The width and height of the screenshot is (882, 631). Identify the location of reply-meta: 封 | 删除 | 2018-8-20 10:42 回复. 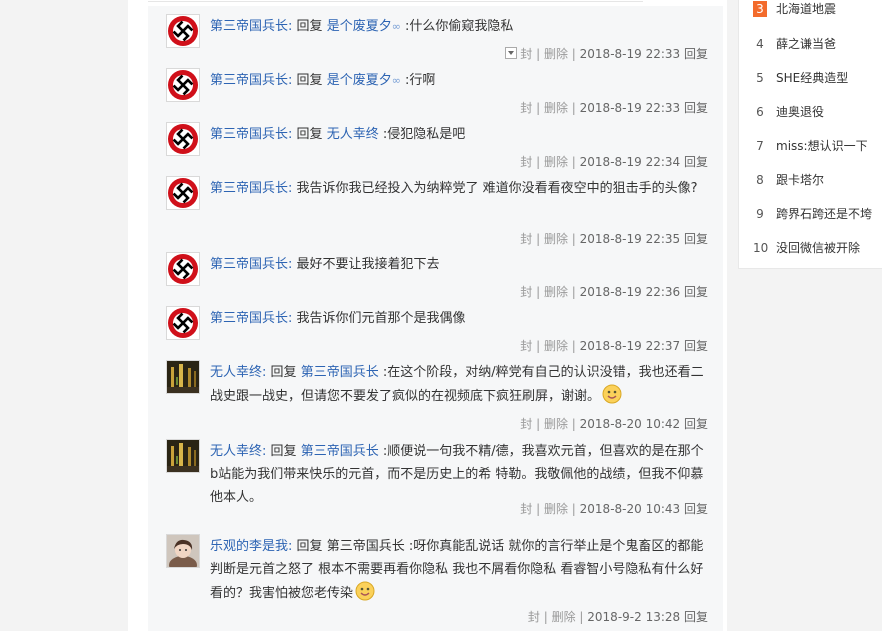
(614, 423).